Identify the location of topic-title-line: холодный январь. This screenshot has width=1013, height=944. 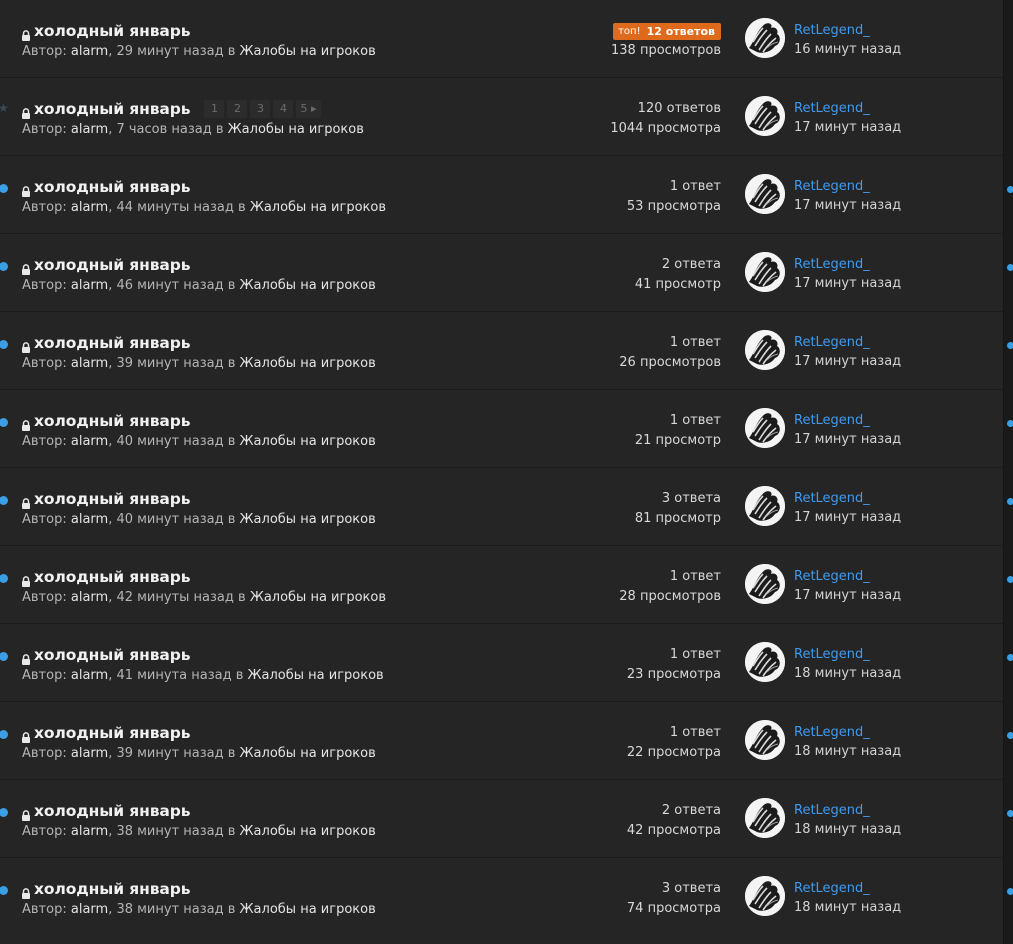
(106, 31).